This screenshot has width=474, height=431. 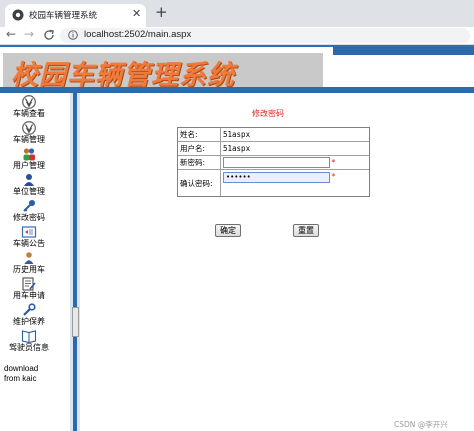 I want to click on url-field: localhost:2502/main.aspx, so click(x=265, y=35).